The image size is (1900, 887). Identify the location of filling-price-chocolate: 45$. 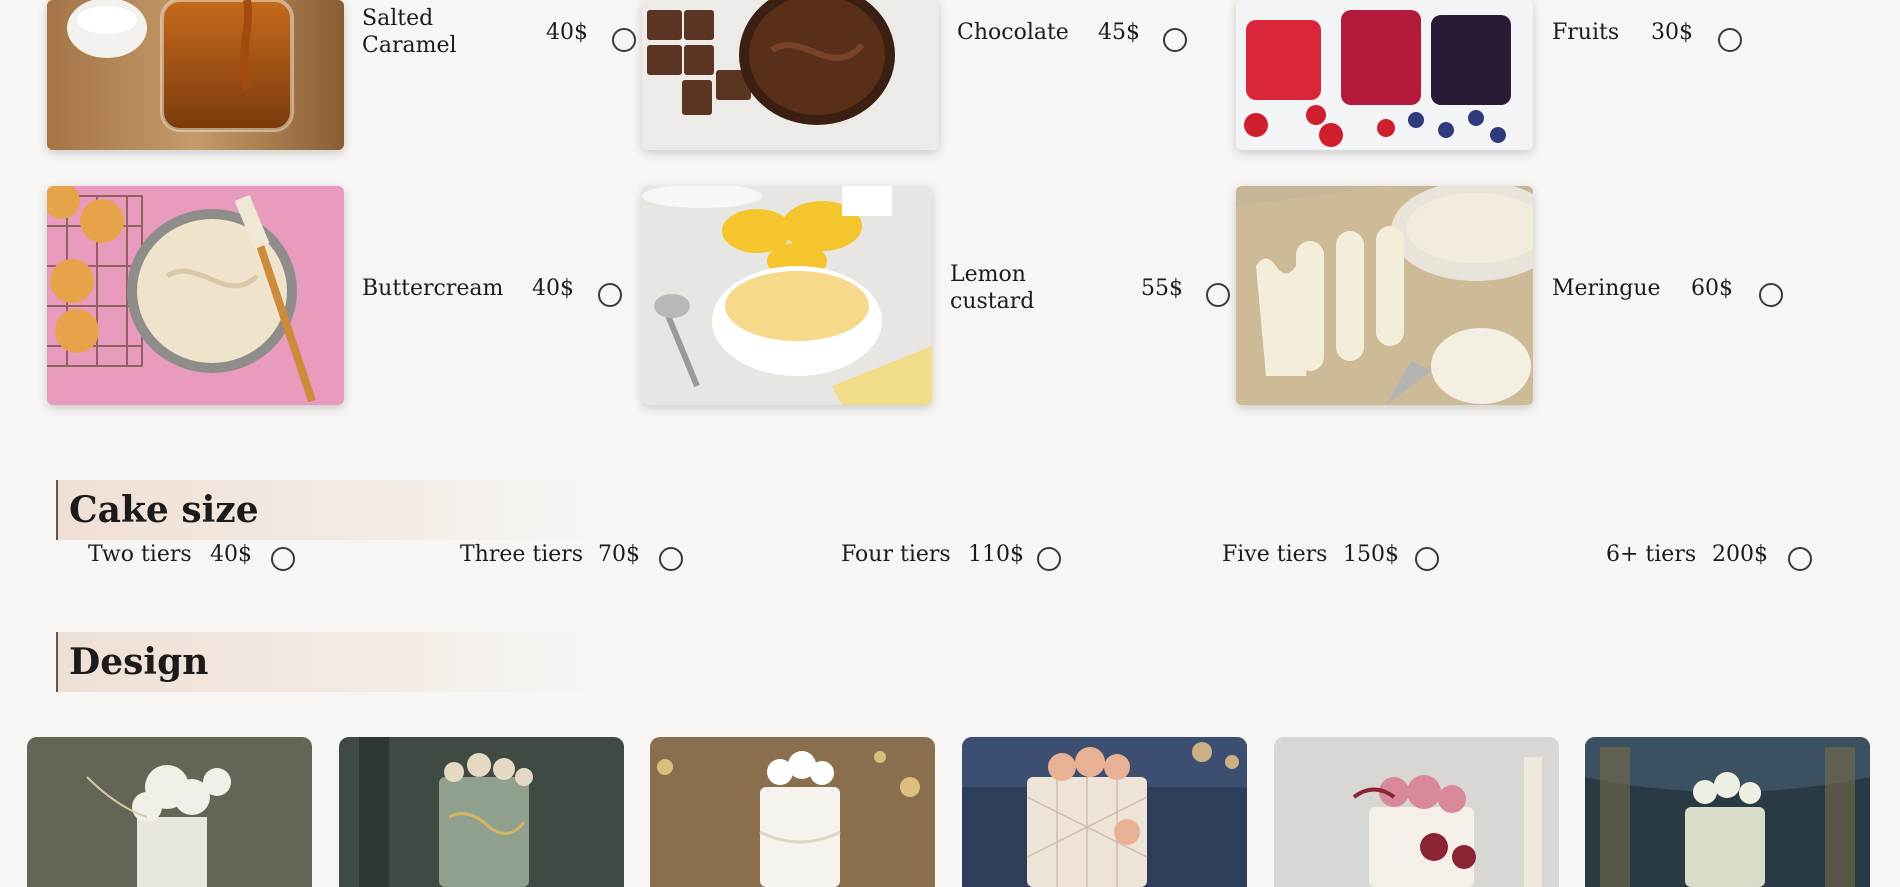
(1119, 32).